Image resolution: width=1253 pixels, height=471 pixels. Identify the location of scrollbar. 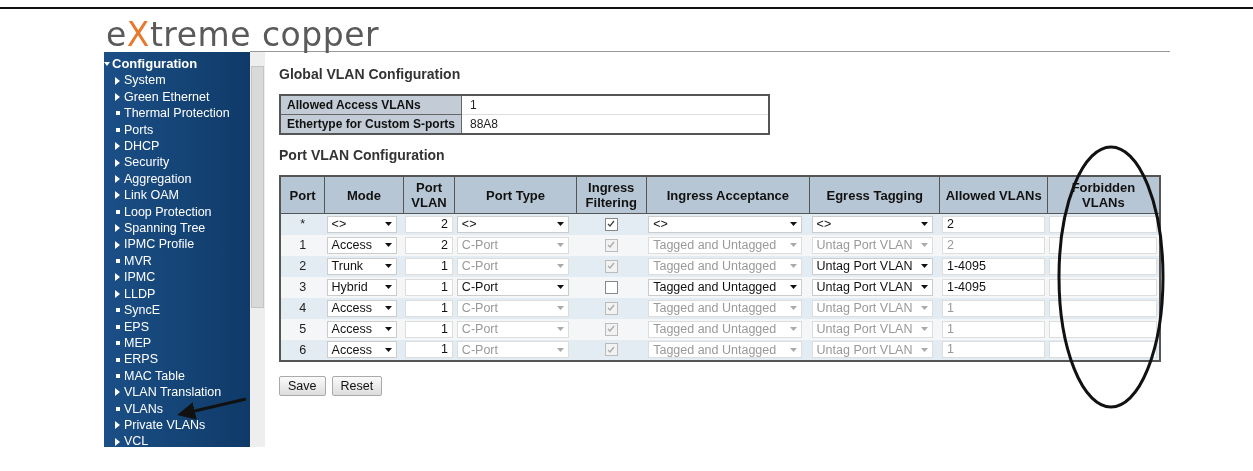
(257, 249).